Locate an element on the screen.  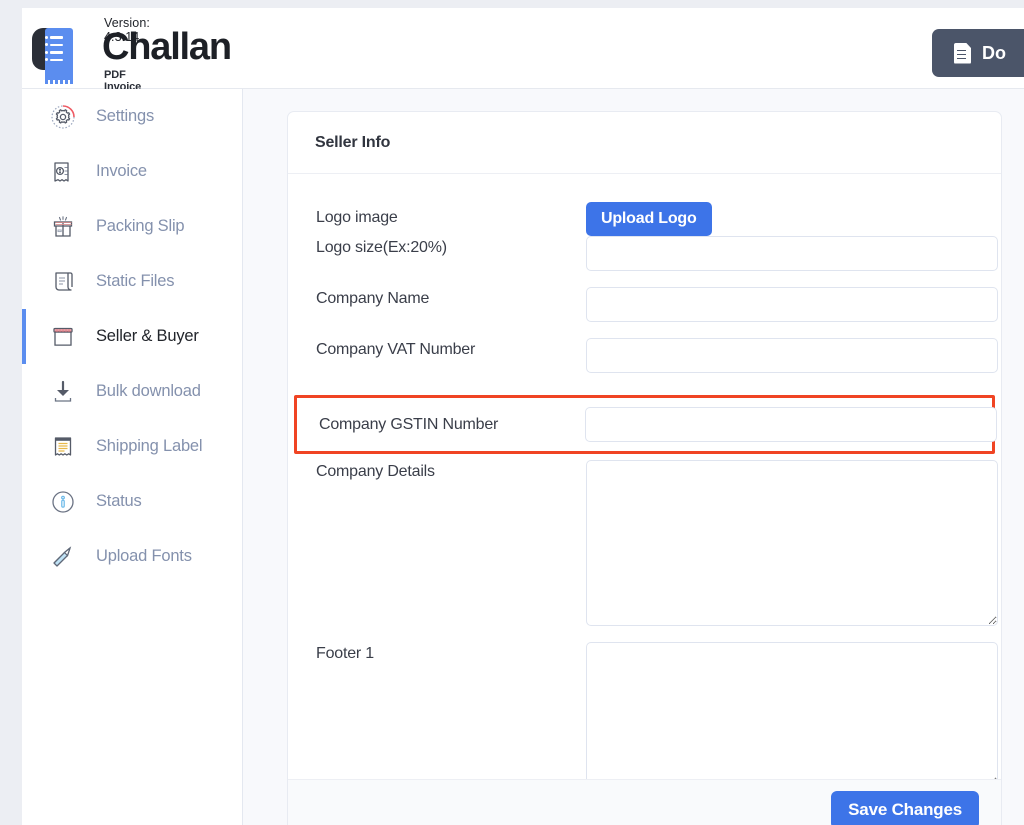
save-changes-button: Save Changes is located at coordinates (905, 808).